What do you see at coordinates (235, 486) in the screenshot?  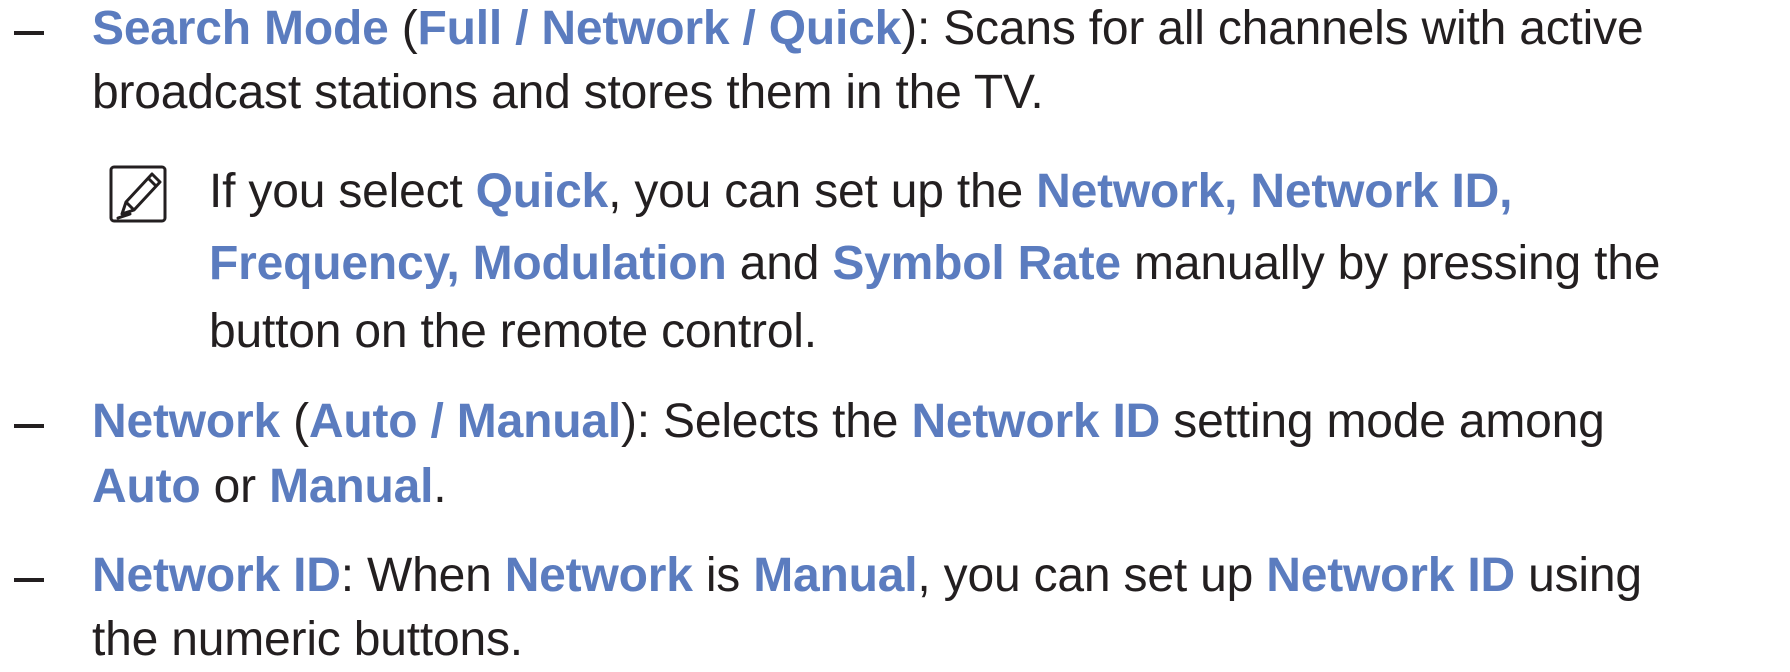 I see `text-run: or` at bounding box center [235, 486].